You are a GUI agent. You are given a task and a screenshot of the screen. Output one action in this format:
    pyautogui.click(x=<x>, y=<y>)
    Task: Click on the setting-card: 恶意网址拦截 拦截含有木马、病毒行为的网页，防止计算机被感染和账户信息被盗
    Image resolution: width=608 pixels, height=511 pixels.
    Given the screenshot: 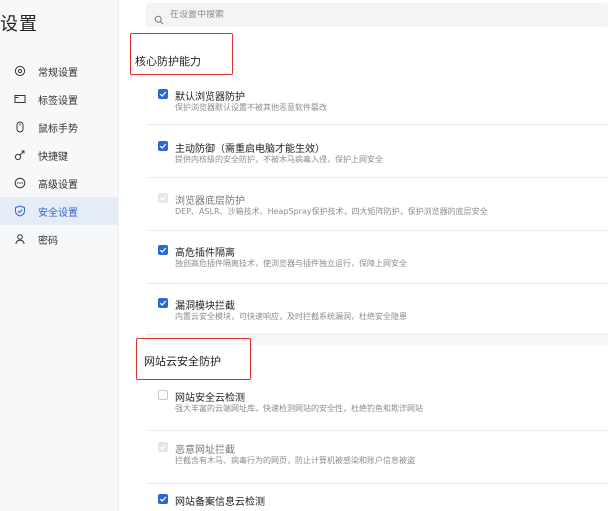 What is the action you would take?
    pyautogui.click(x=377, y=457)
    